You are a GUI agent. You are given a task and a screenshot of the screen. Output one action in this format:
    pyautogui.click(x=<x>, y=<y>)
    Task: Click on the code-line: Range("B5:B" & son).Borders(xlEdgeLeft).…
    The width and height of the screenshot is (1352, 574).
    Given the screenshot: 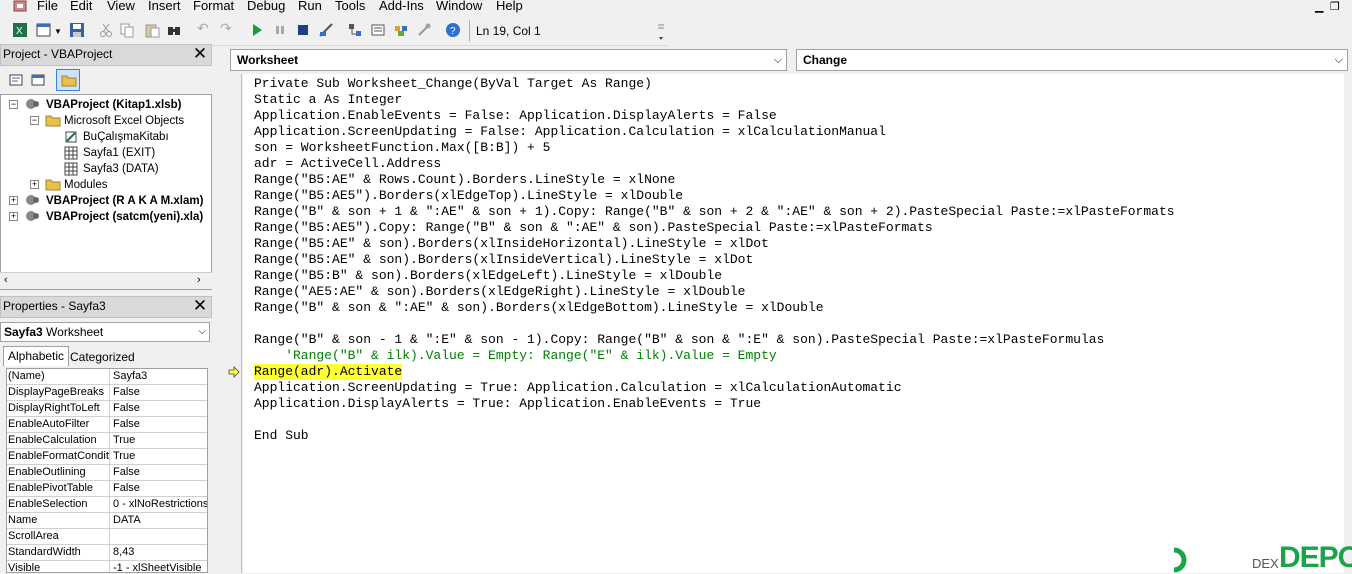 What is the action you would take?
    pyautogui.click(x=488, y=276)
    